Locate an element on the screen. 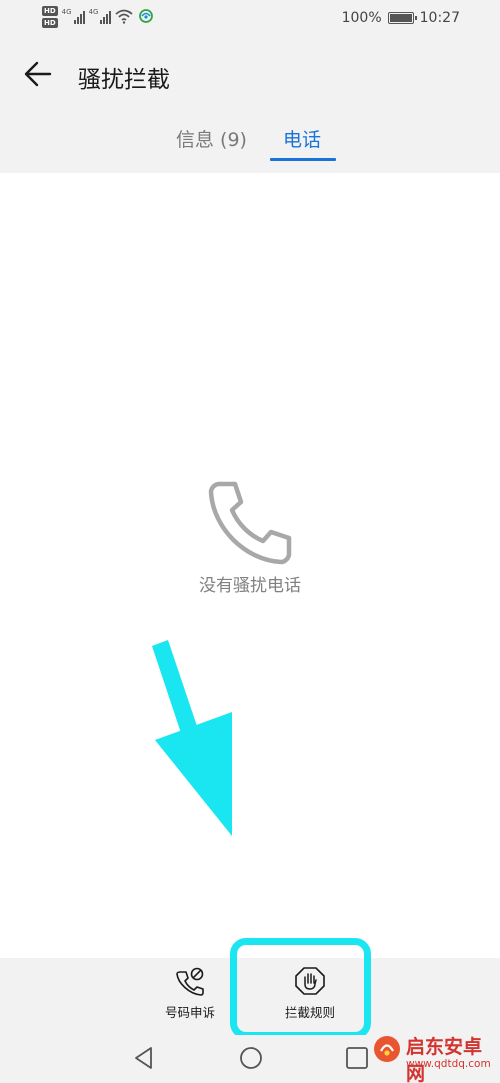 The width and height of the screenshot is (500, 1083). status-right: 100% 10:27 is located at coordinates (401, 18).